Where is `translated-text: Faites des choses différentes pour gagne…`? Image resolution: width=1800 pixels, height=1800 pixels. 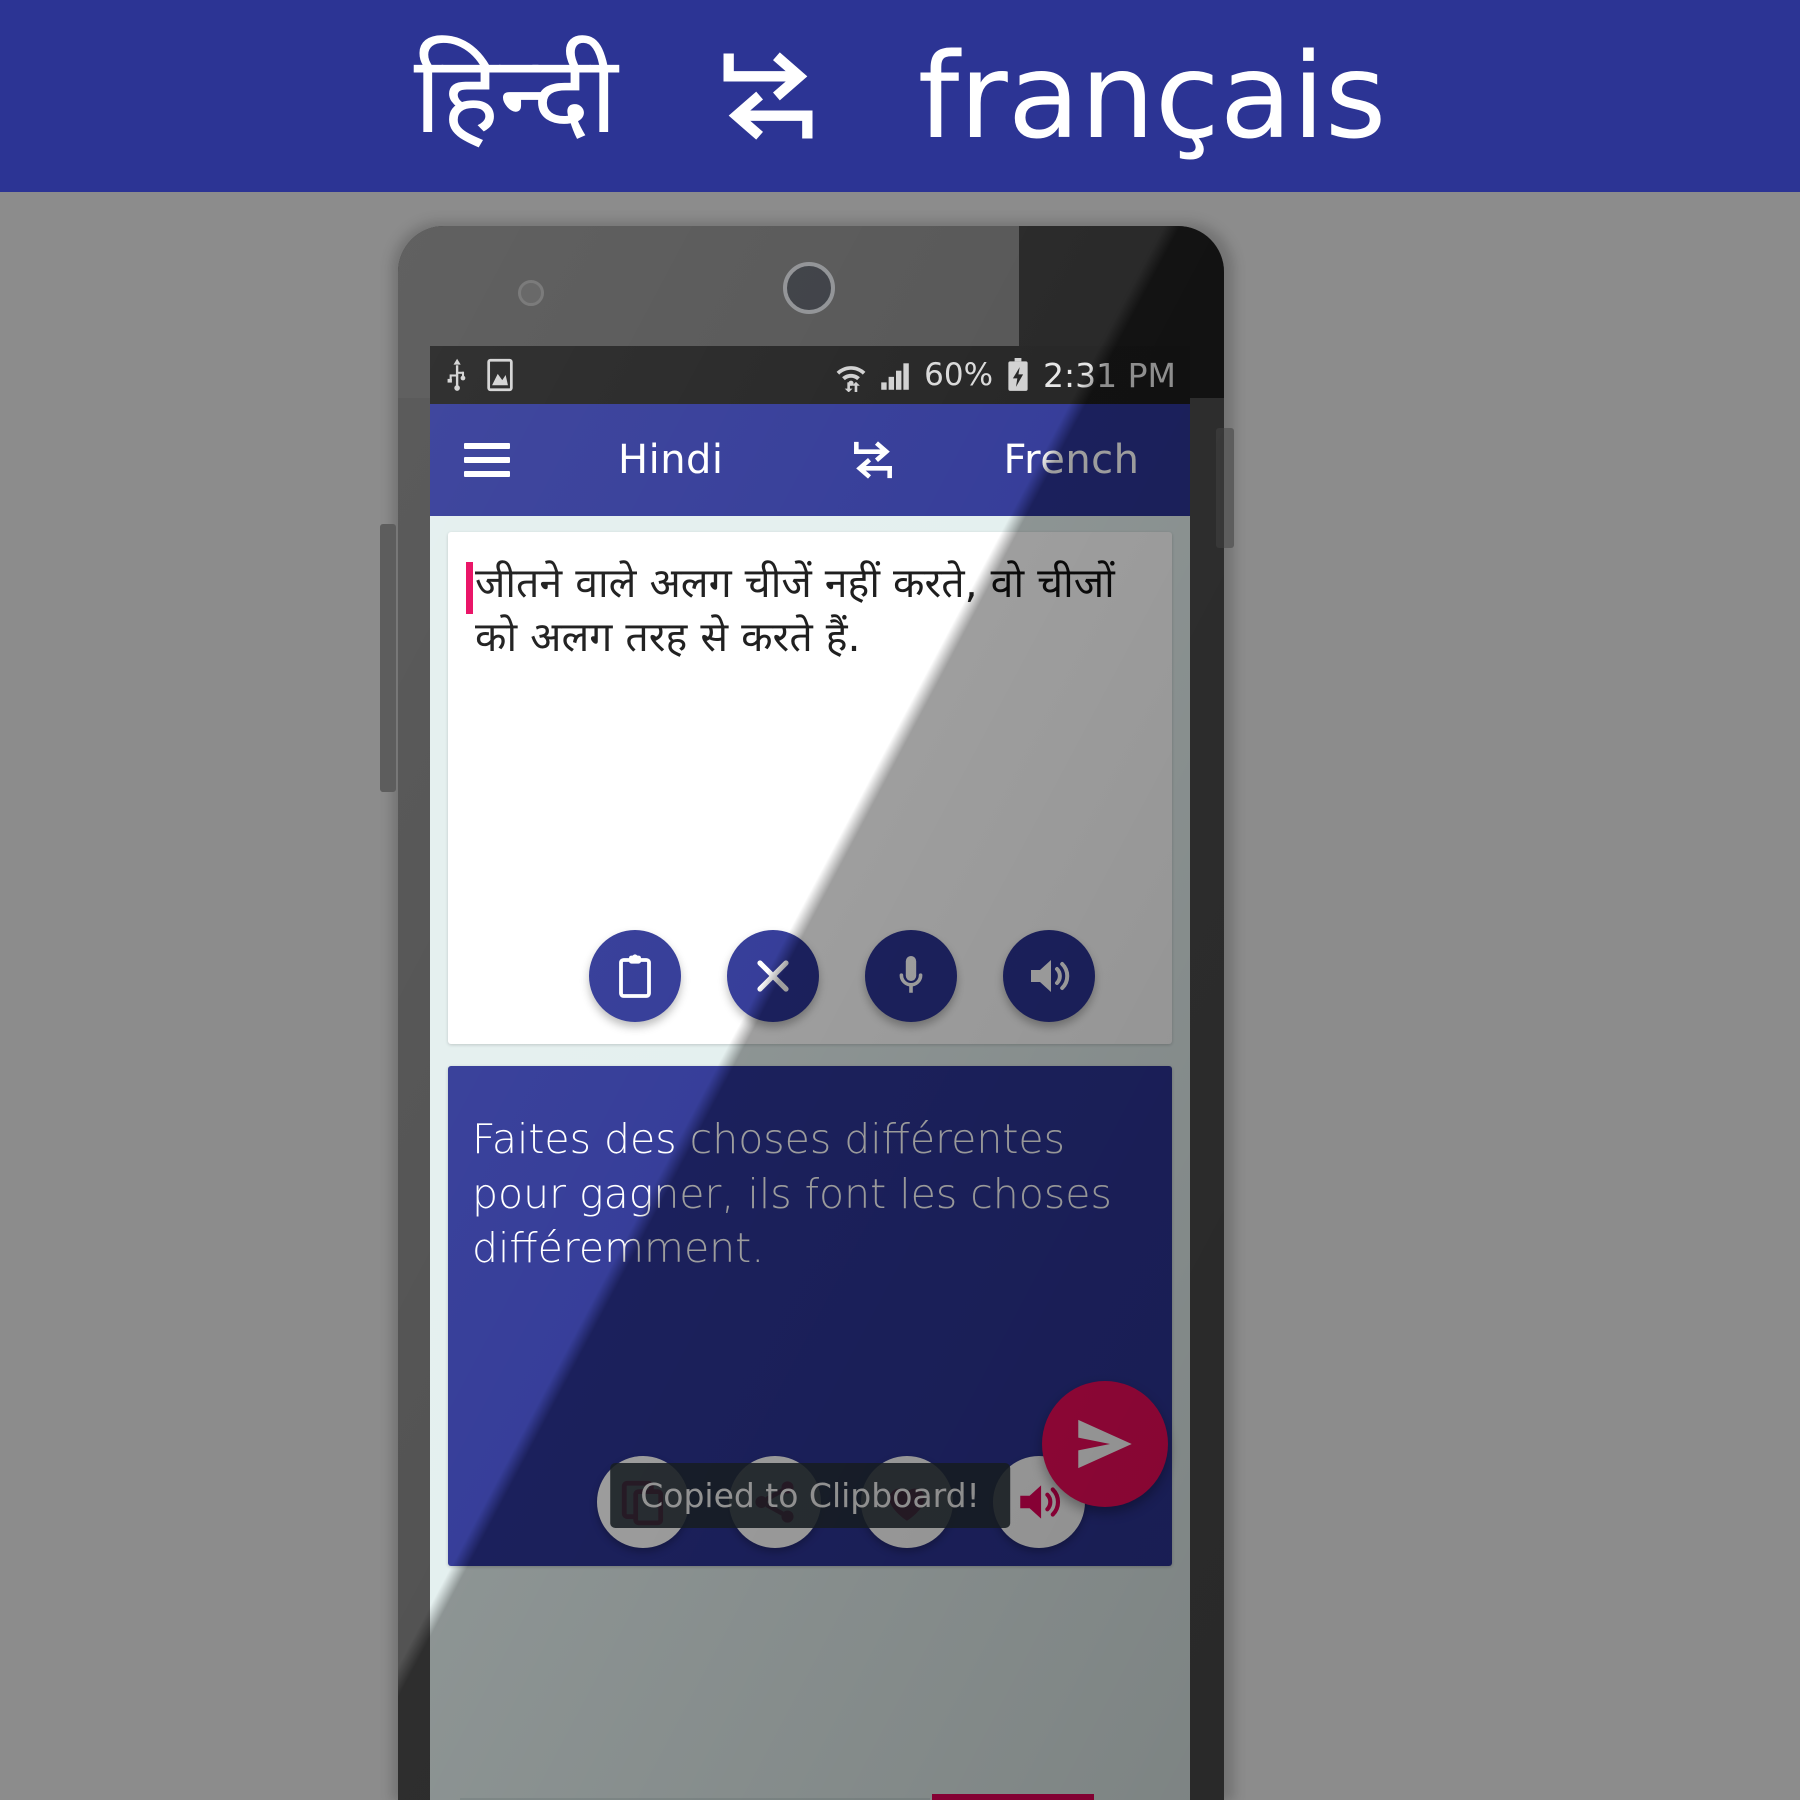 translated-text: Faites des choses différentes pour gagne… is located at coordinates (792, 1194).